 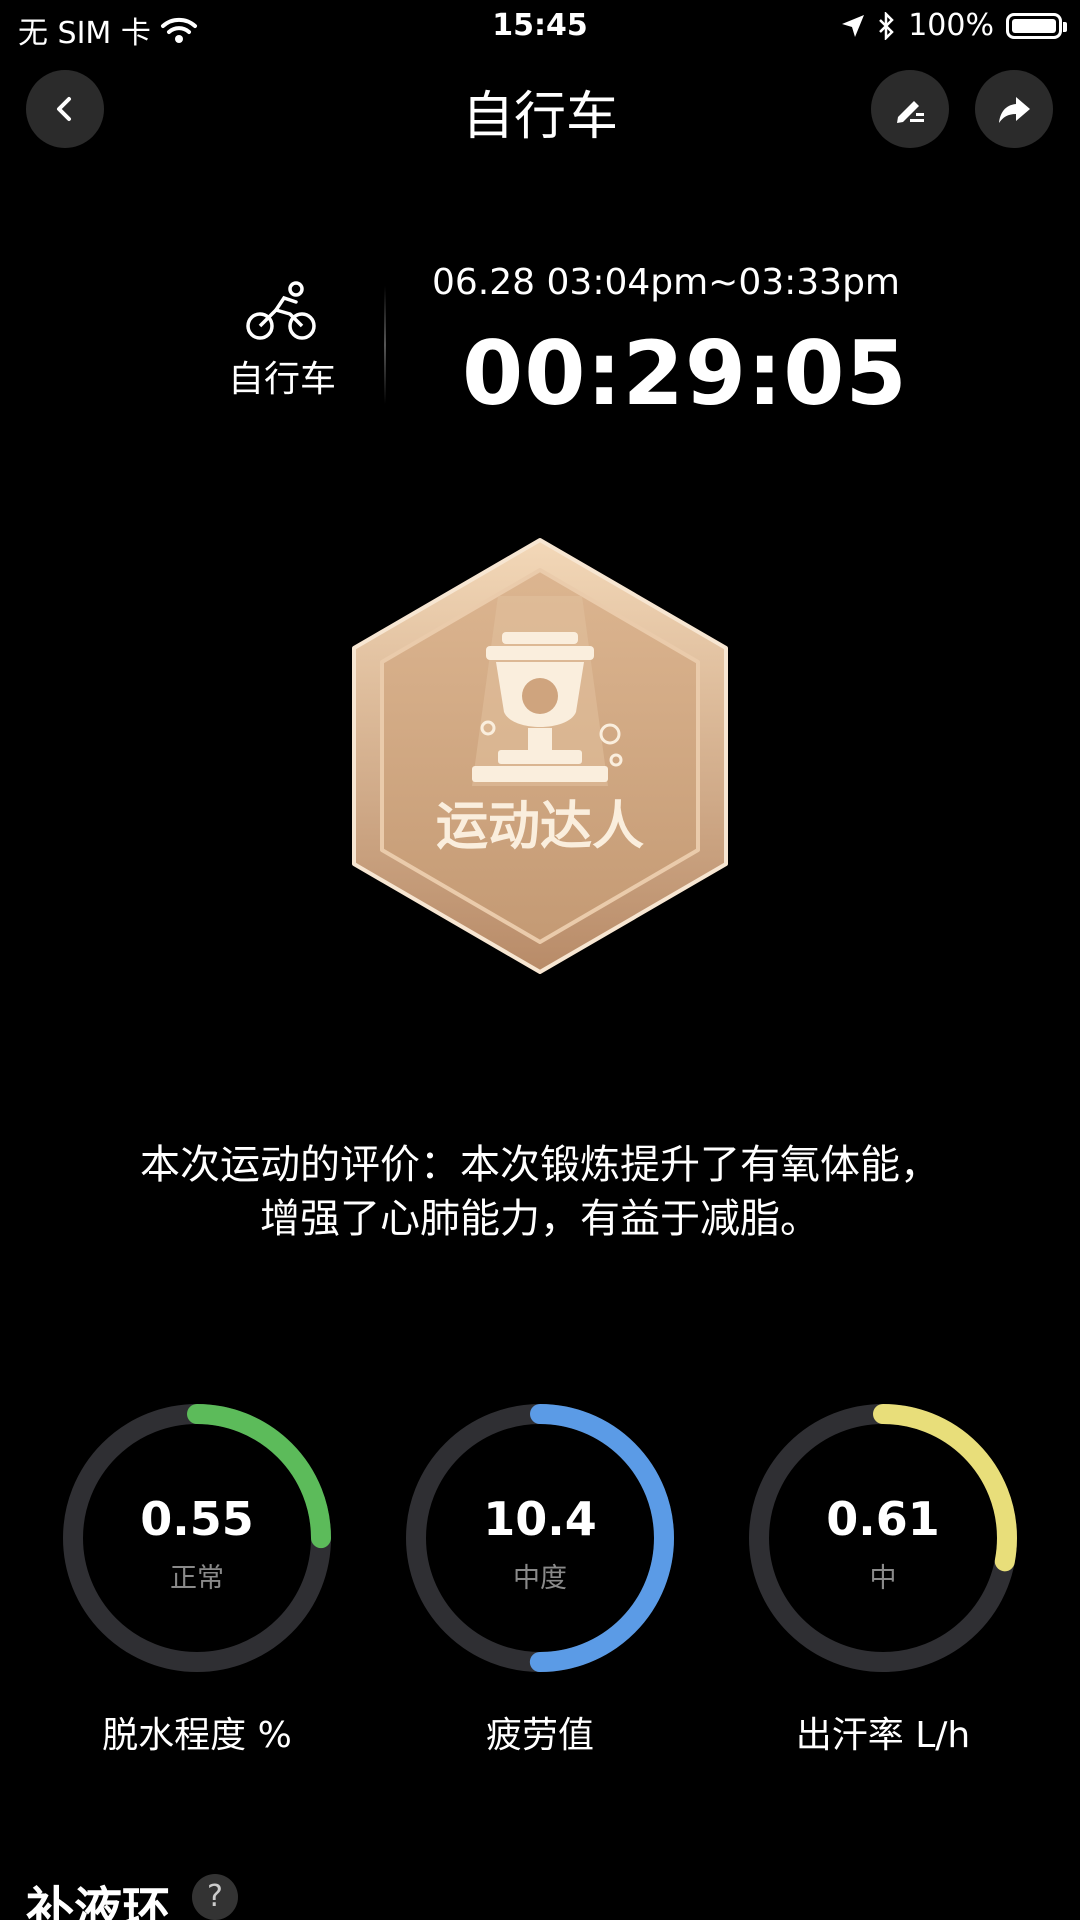 What do you see at coordinates (98, 1901) in the screenshot?
I see `section-title: 补液环` at bounding box center [98, 1901].